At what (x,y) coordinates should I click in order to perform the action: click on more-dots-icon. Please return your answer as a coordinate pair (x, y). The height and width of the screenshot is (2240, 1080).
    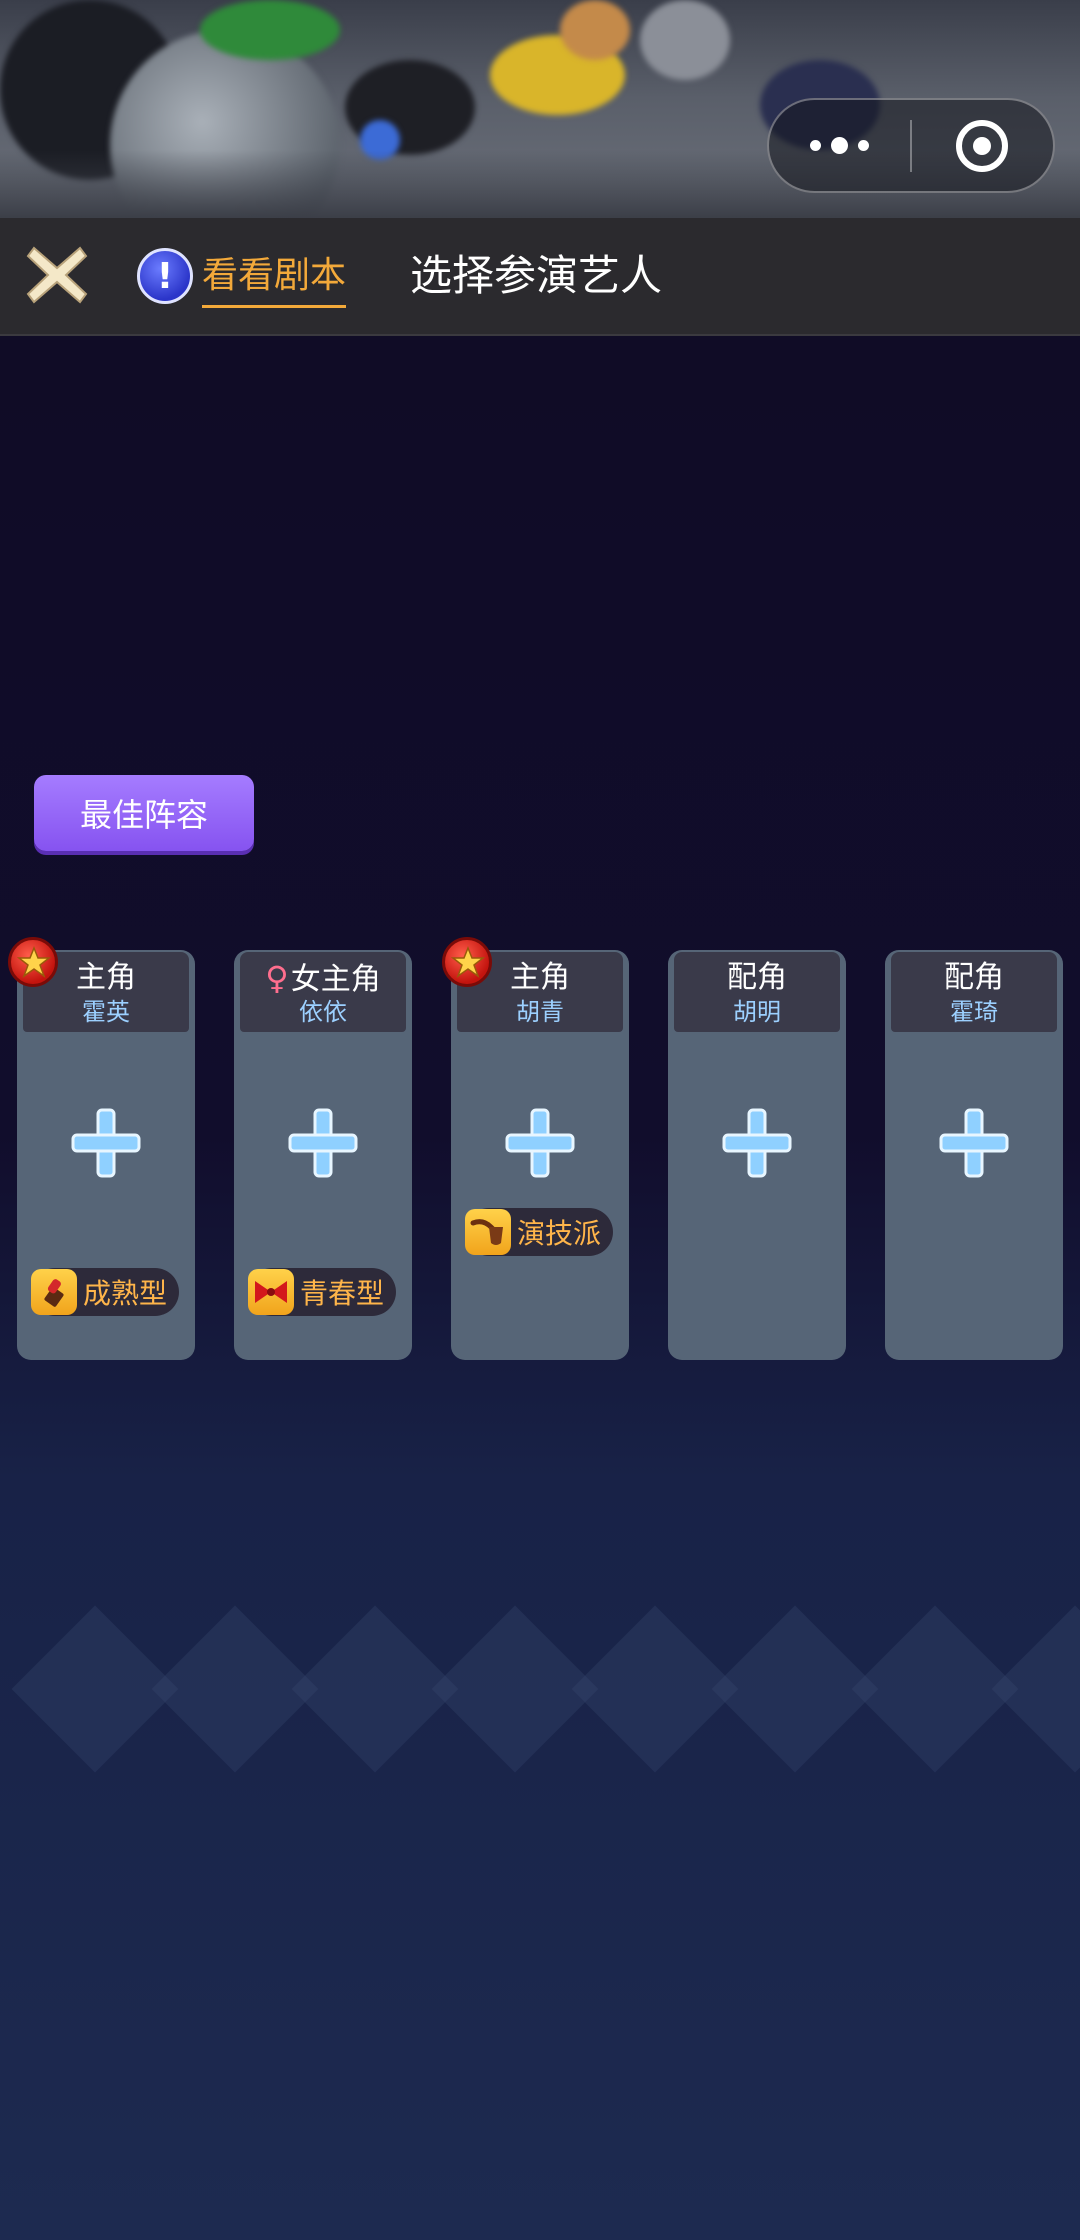
    Looking at the image, I should click on (815, 145).